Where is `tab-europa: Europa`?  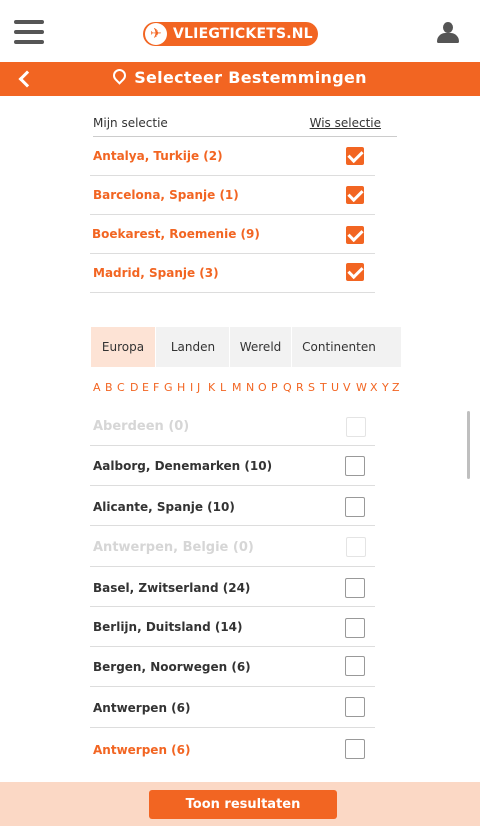 tab-europa: Europa is located at coordinates (123, 347).